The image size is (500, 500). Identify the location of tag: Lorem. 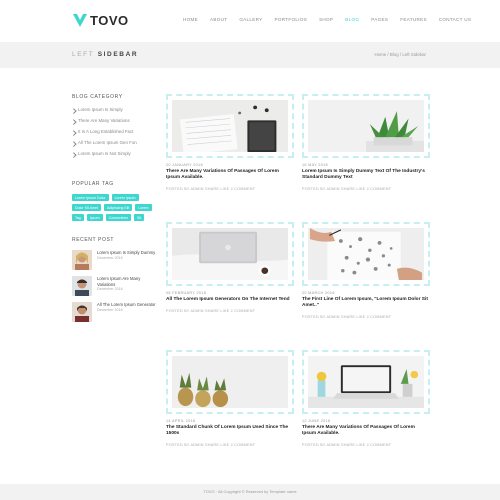
(143, 207).